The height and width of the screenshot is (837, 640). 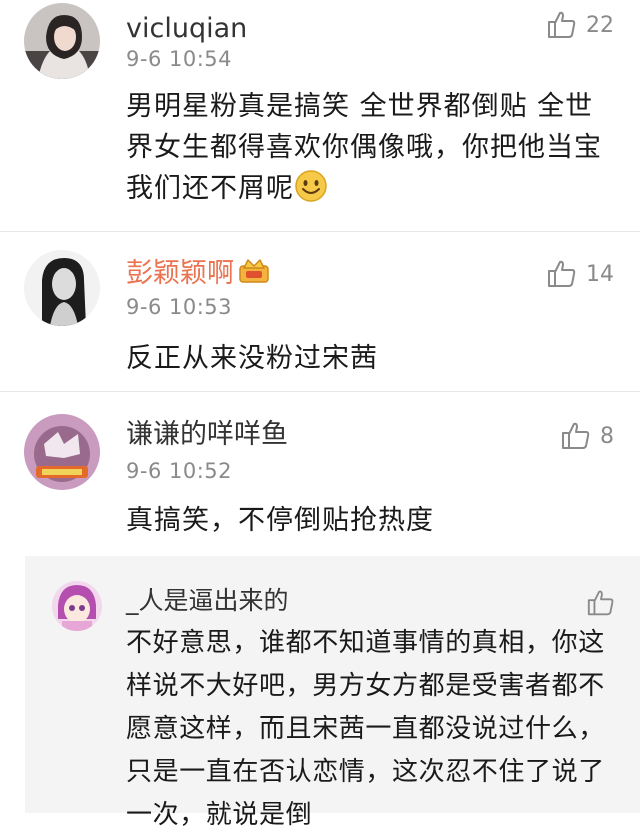 What do you see at coordinates (179, 307) in the screenshot?
I see `timestamp: 9-6 10:53` at bounding box center [179, 307].